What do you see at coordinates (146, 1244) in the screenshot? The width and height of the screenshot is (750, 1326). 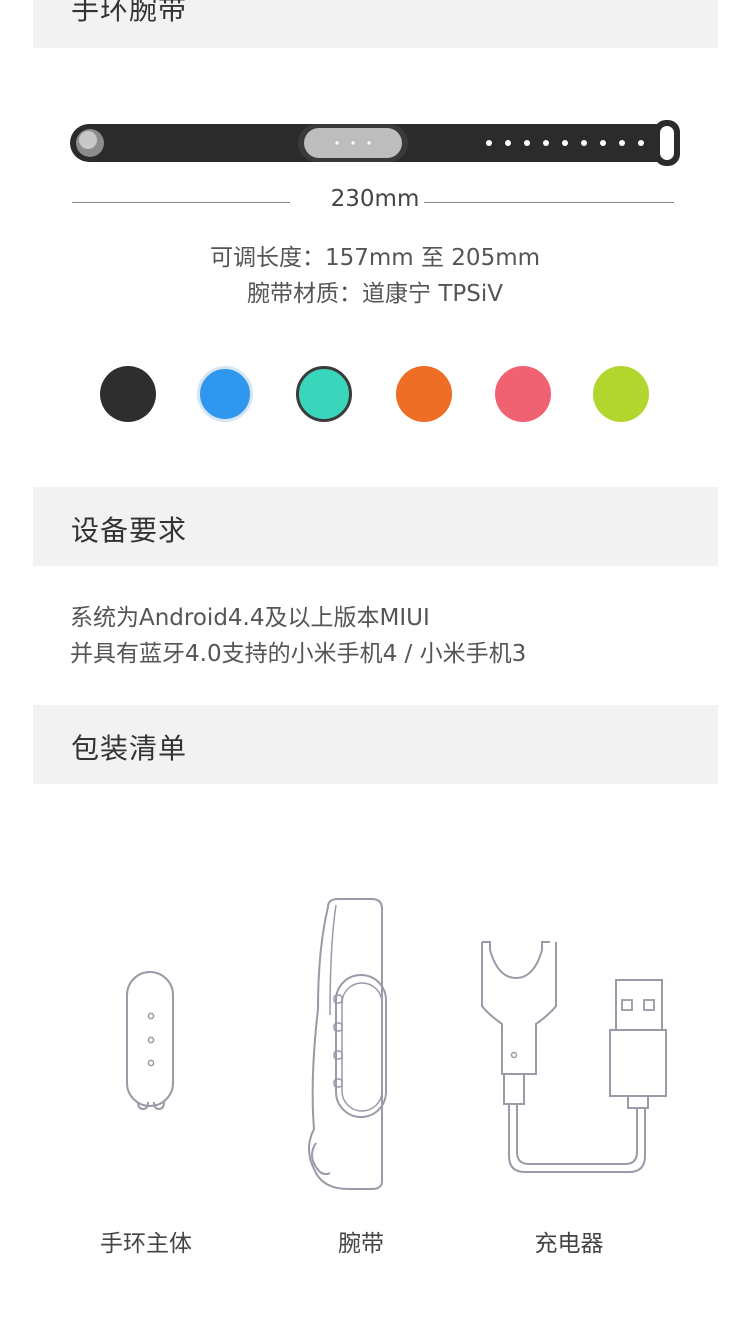 I see `package-item-label: 手环主体` at bounding box center [146, 1244].